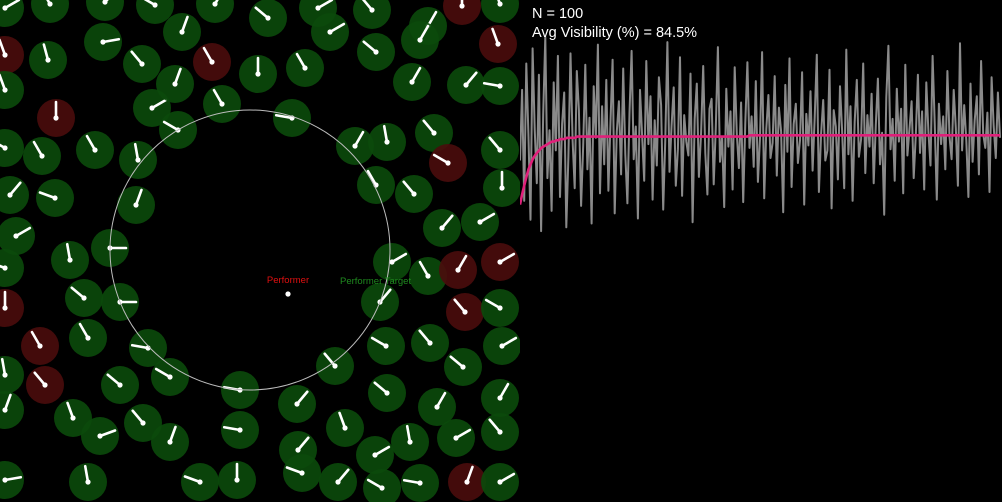 This screenshot has height=502, width=1002. What do you see at coordinates (288, 280) in the screenshot?
I see `performer-label: Performer` at bounding box center [288, 280].